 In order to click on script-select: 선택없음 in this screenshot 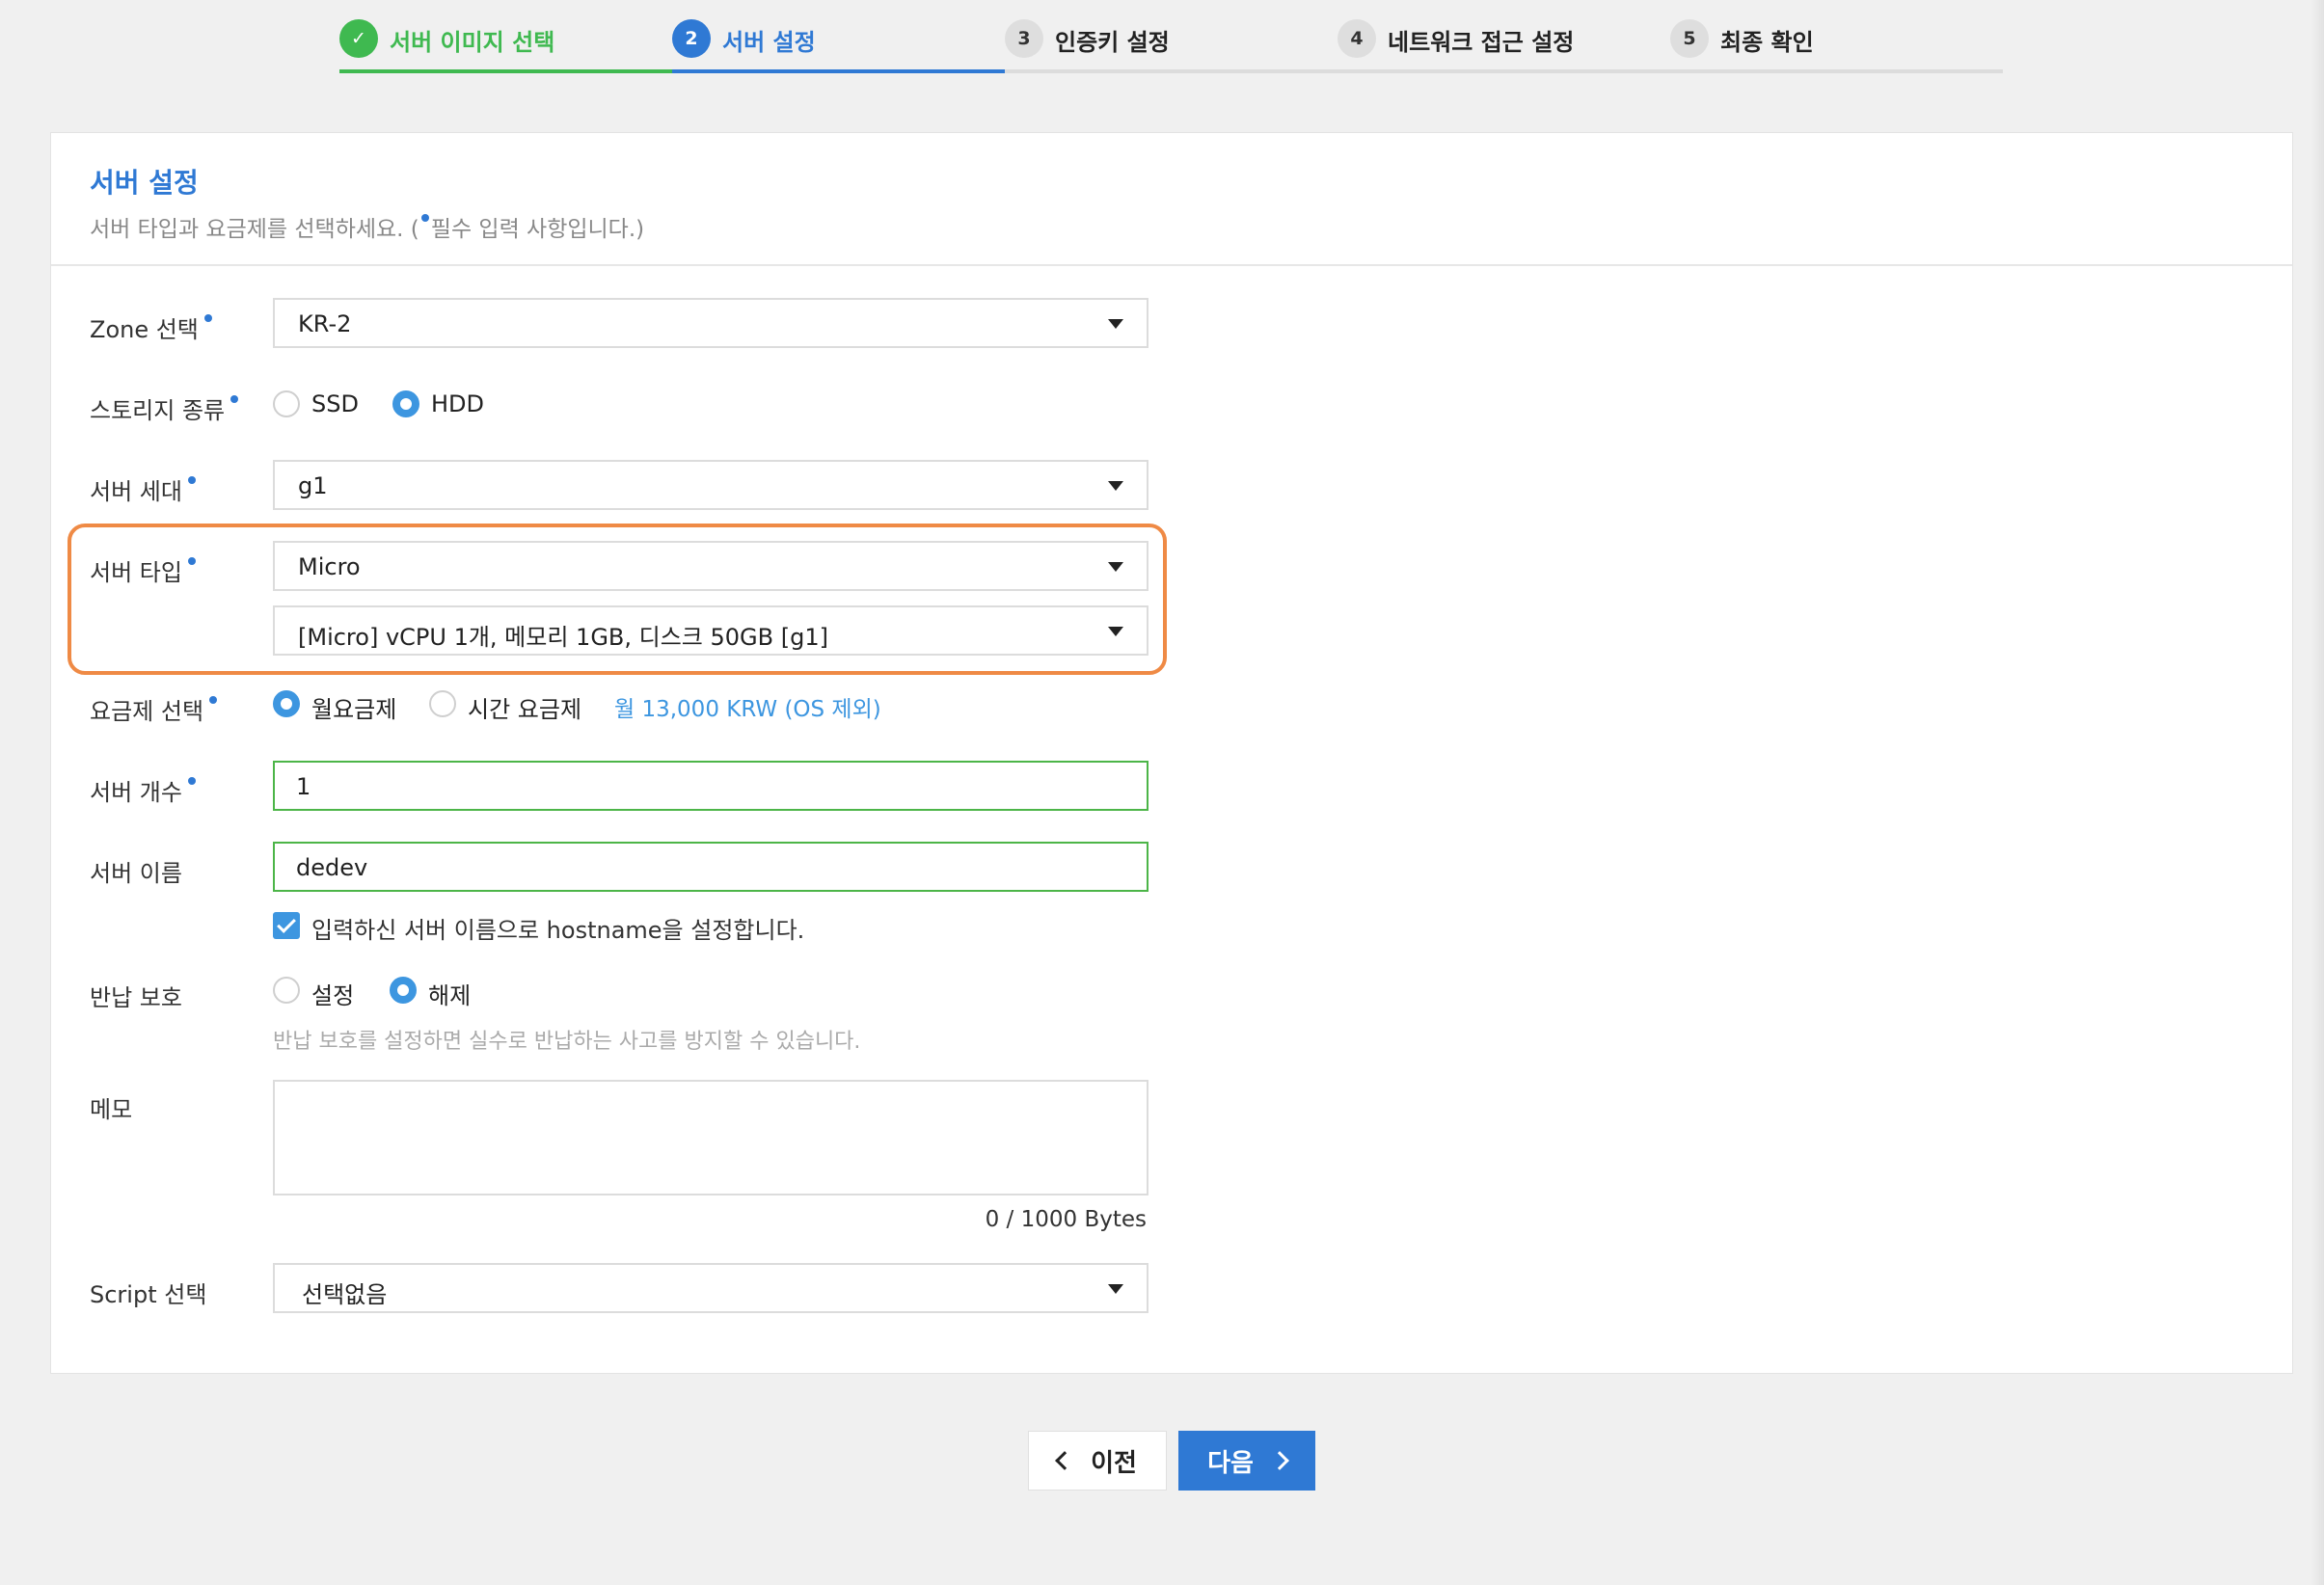, I will do `click(710, 1288)`.